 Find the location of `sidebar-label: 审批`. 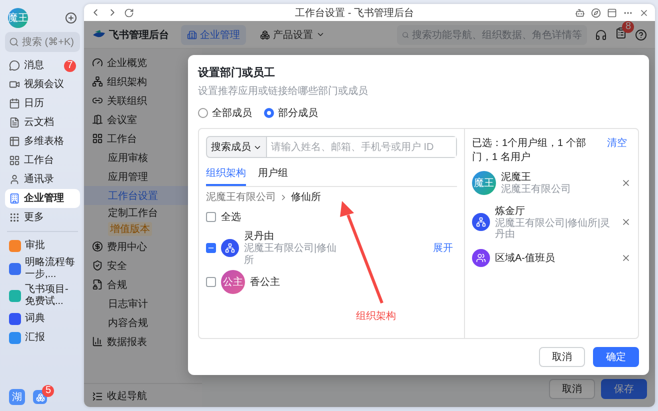

sidebar-label: 审批 is located at coordinates (35, 246).